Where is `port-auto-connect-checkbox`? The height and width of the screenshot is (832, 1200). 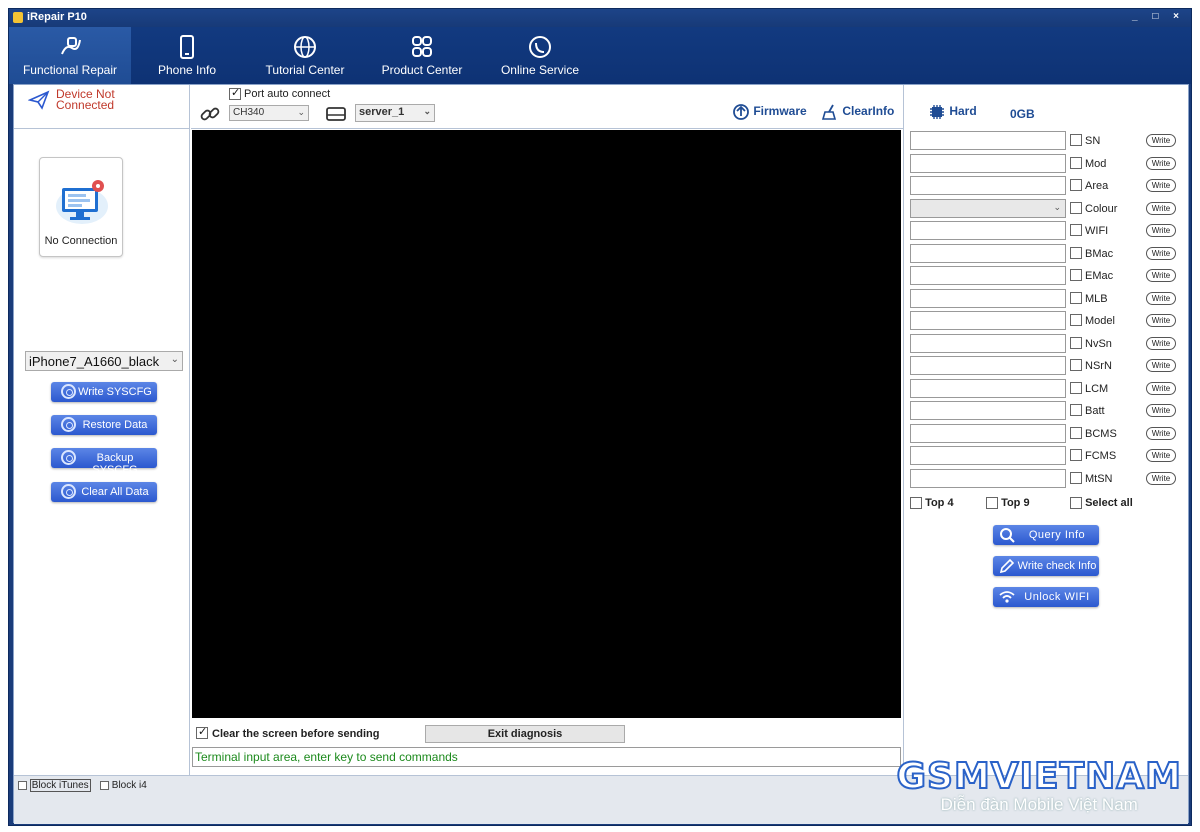
port-auto-connect-checkbox is located at coordinates (235, 93).